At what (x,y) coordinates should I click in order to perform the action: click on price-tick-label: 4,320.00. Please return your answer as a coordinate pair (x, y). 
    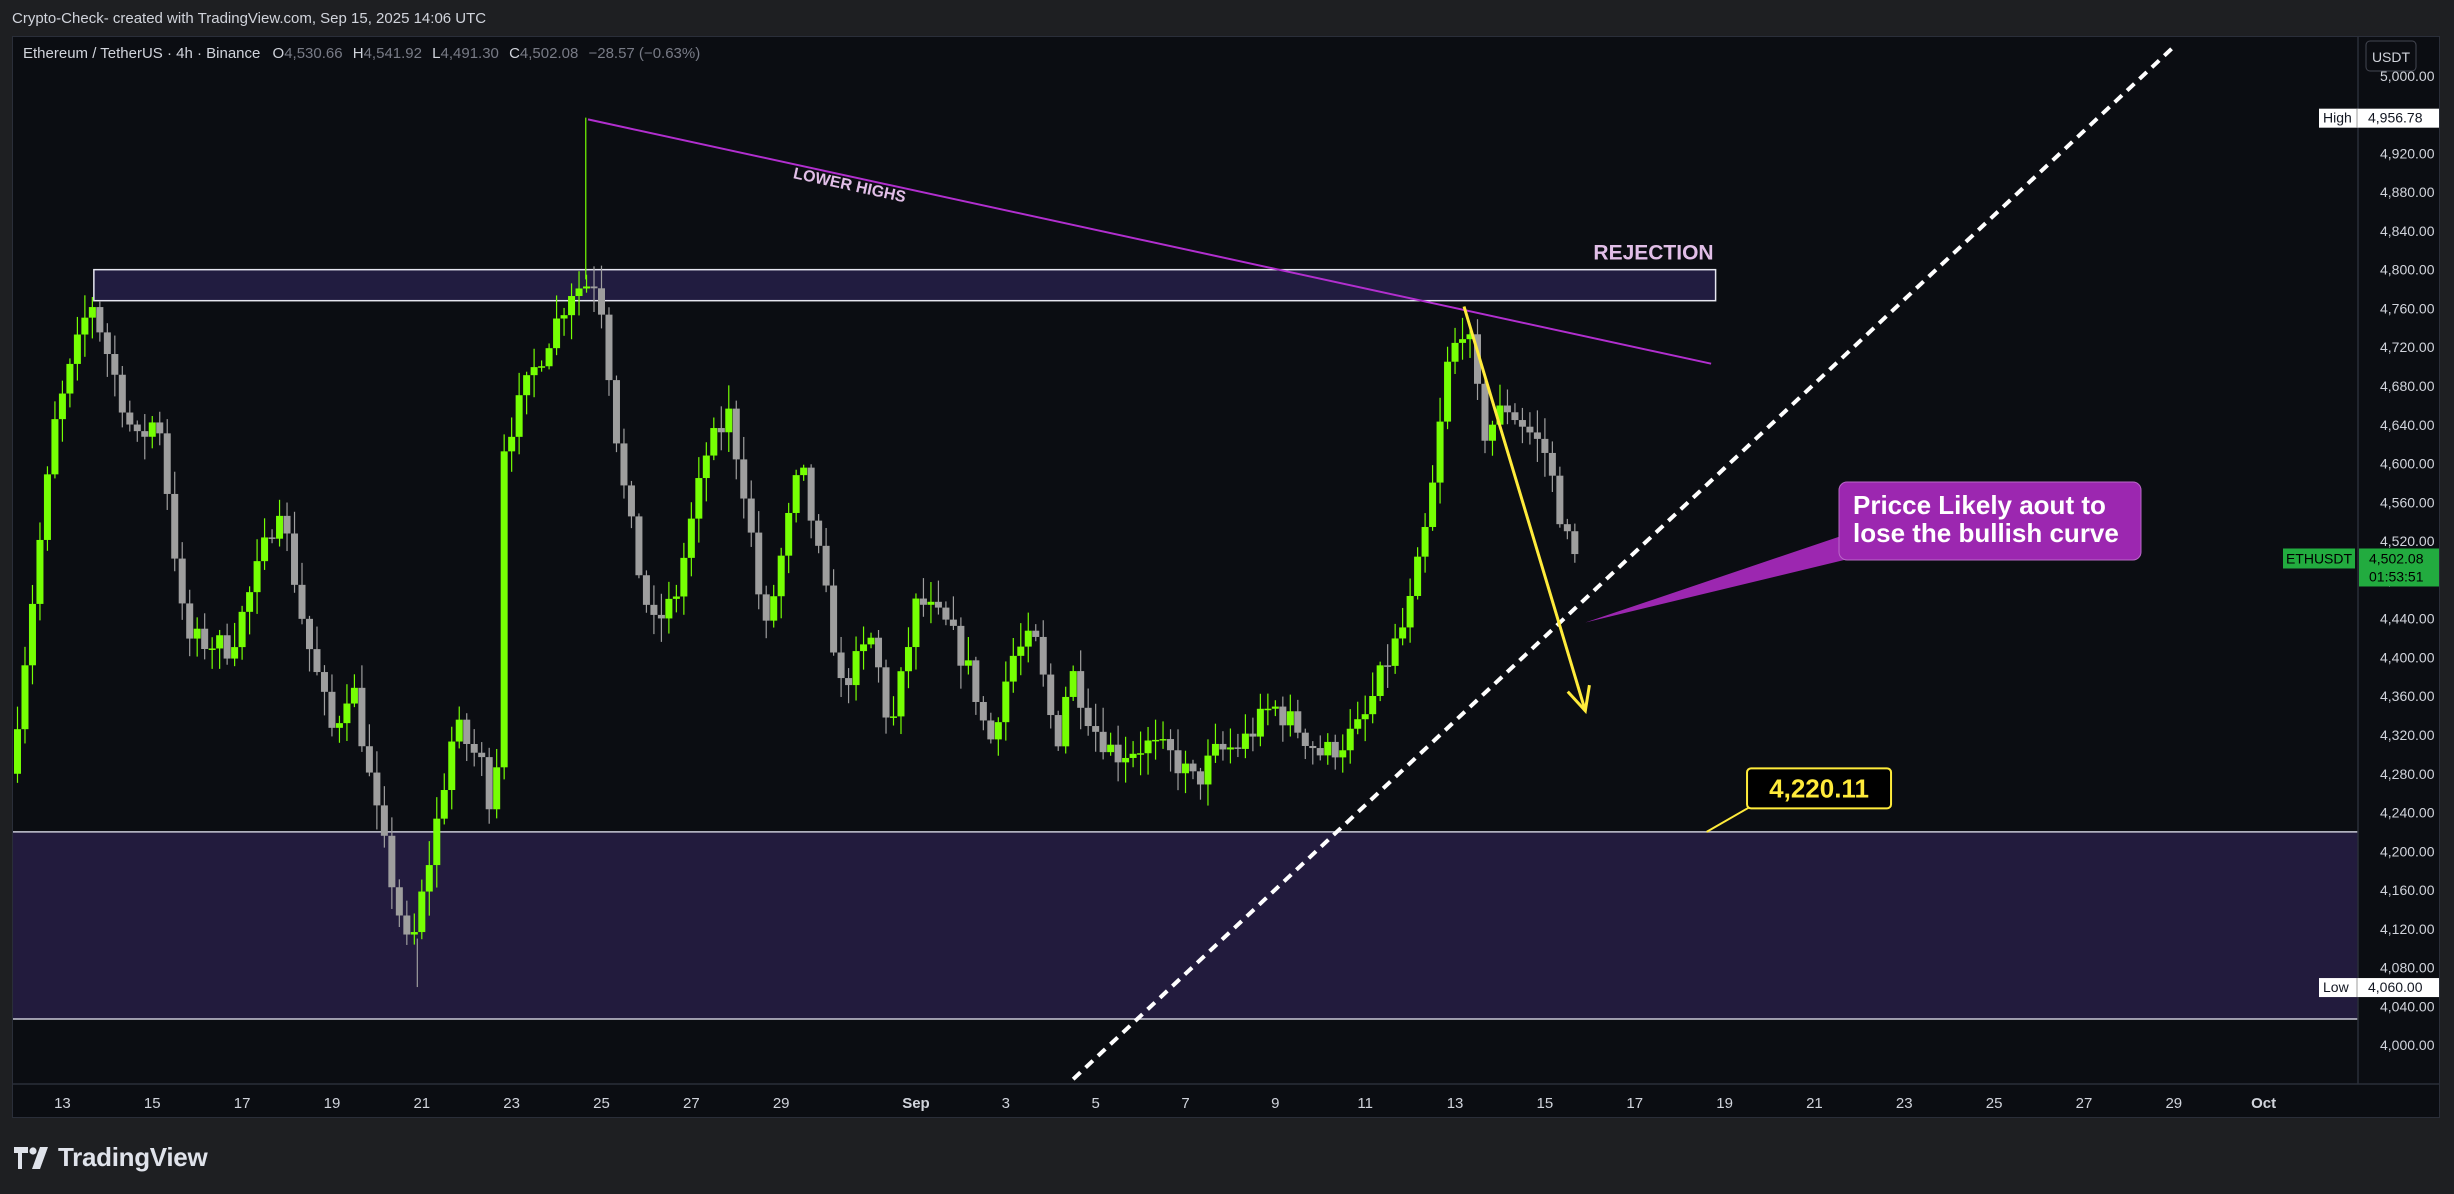
    Looking at the image, I should click on (2407, 735).